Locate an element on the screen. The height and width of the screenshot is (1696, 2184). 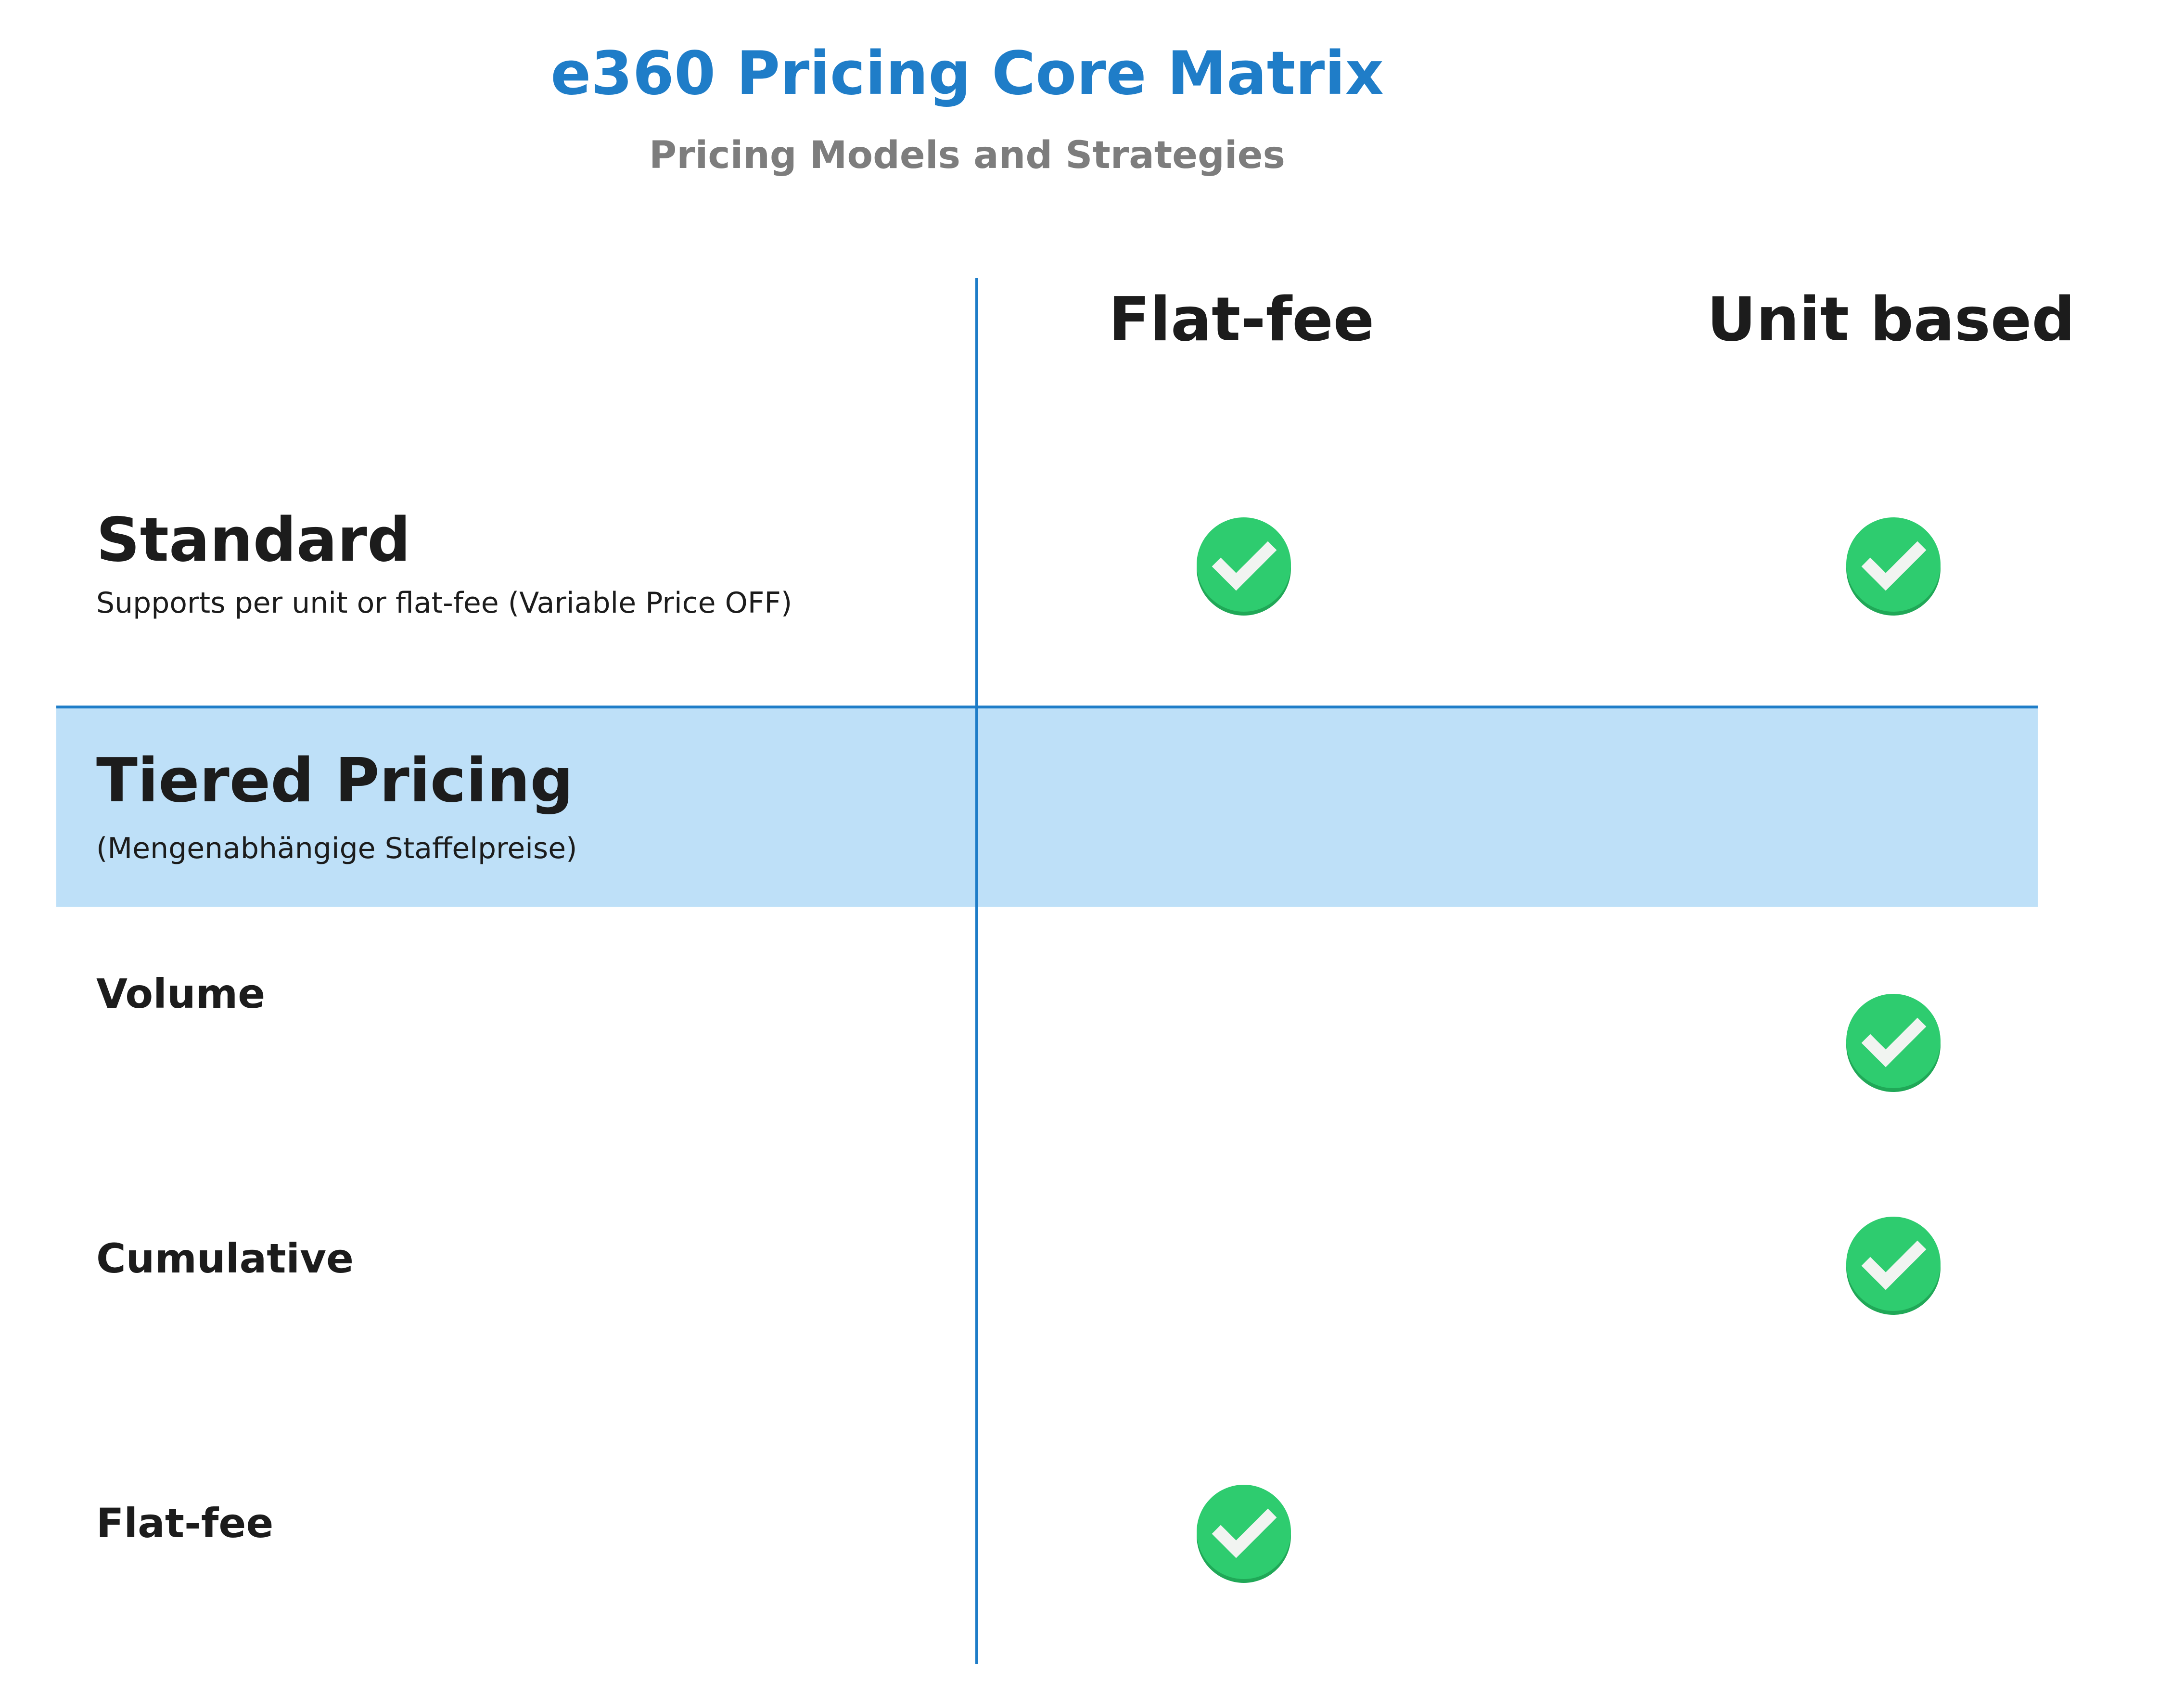
column-header-flat-fee: Flat-fee is located at coordinates (1241, 319).